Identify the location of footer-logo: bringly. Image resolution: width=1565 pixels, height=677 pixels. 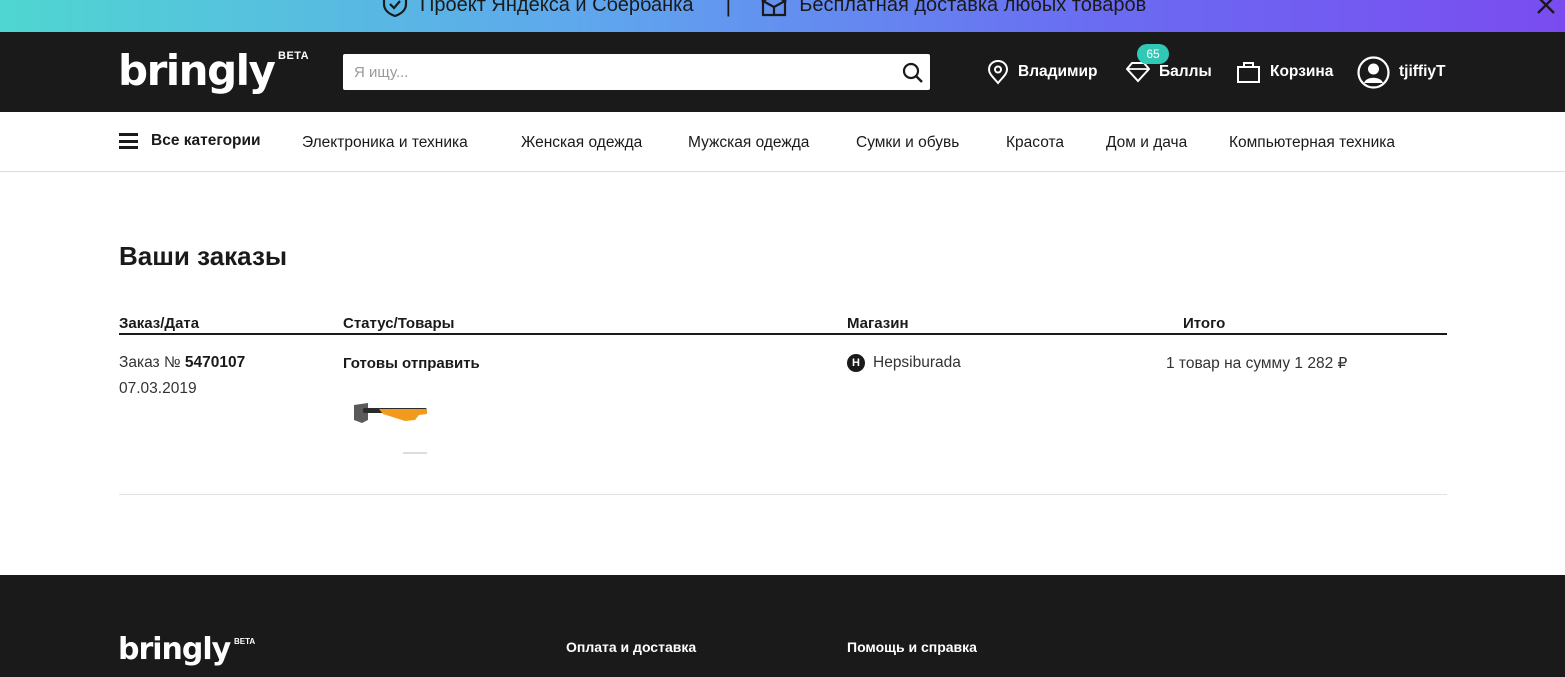
(174, 650).